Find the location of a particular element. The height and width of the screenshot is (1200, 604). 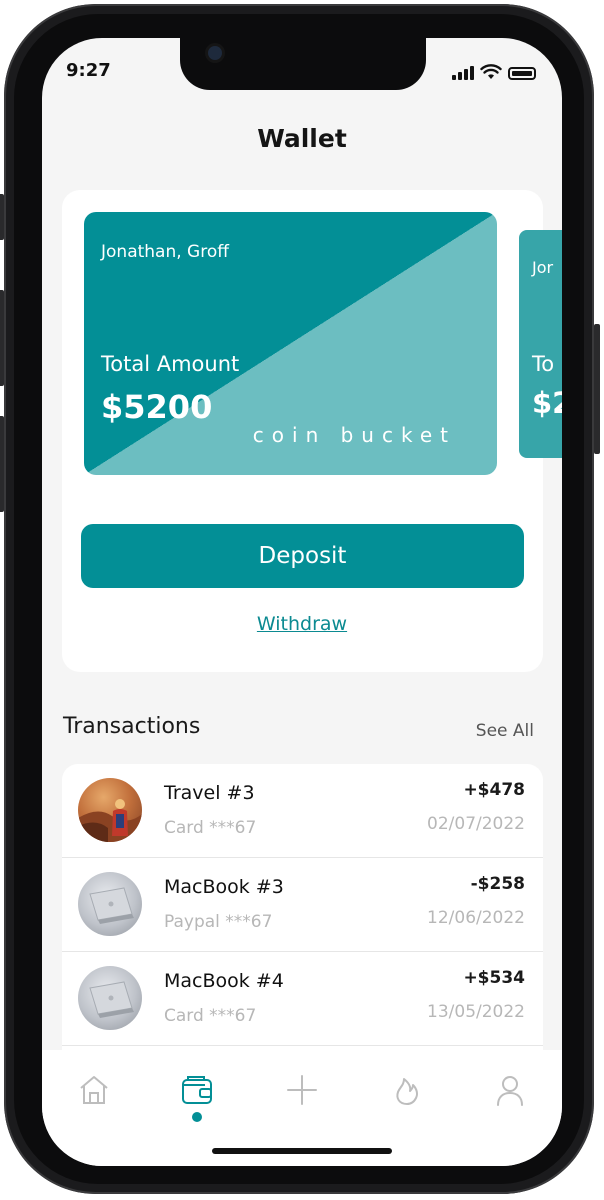

transactions-heading: Transactions is located at coordinates (132, 726).